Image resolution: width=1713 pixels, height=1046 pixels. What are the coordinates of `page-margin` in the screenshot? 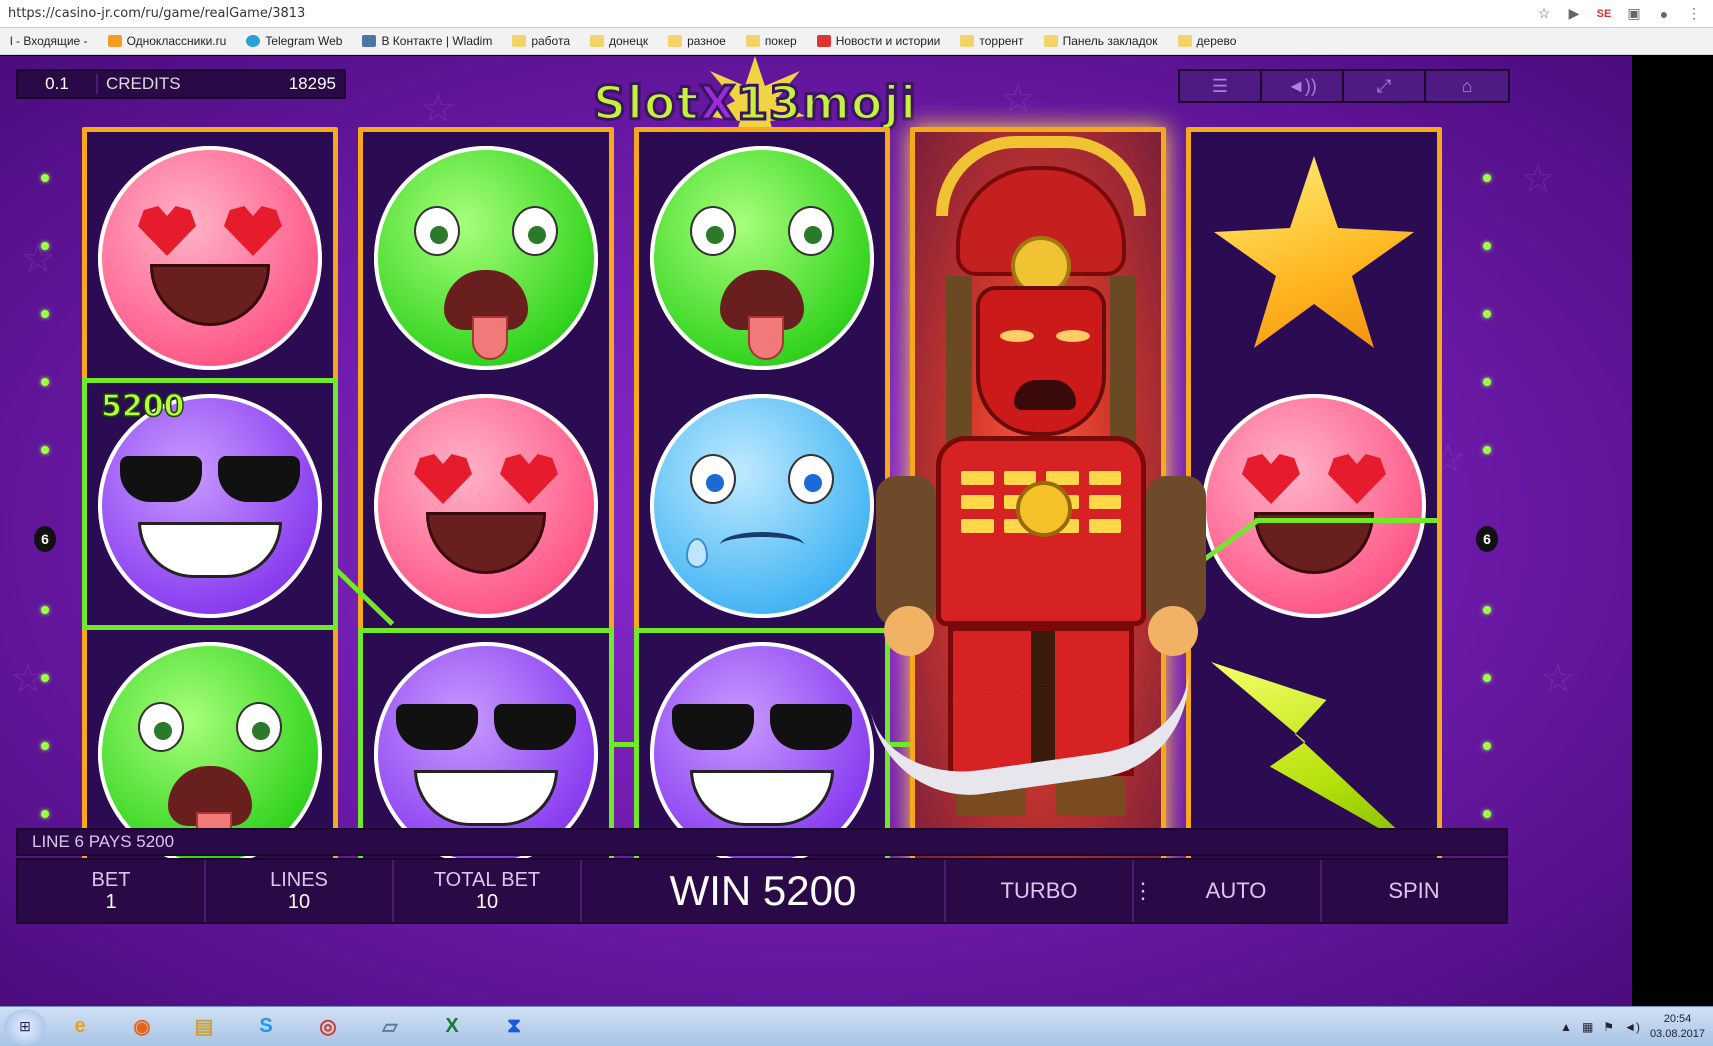 It's located at (1672, 531).